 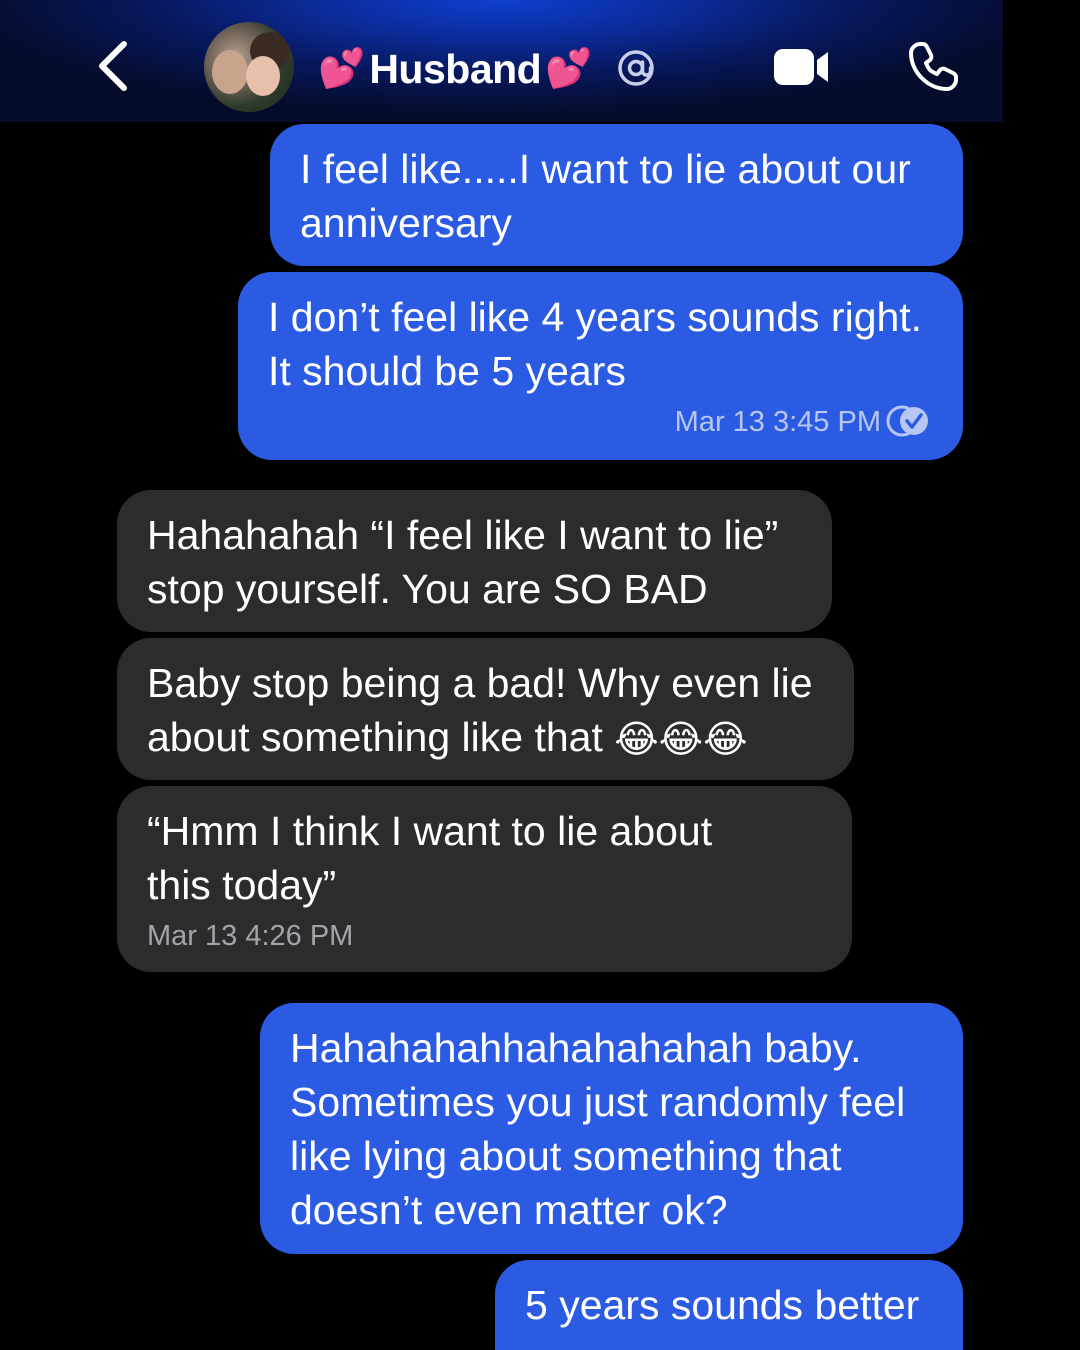 I want to click on chat-header: 💕 Husband 💕, so click(x=501, y=61).